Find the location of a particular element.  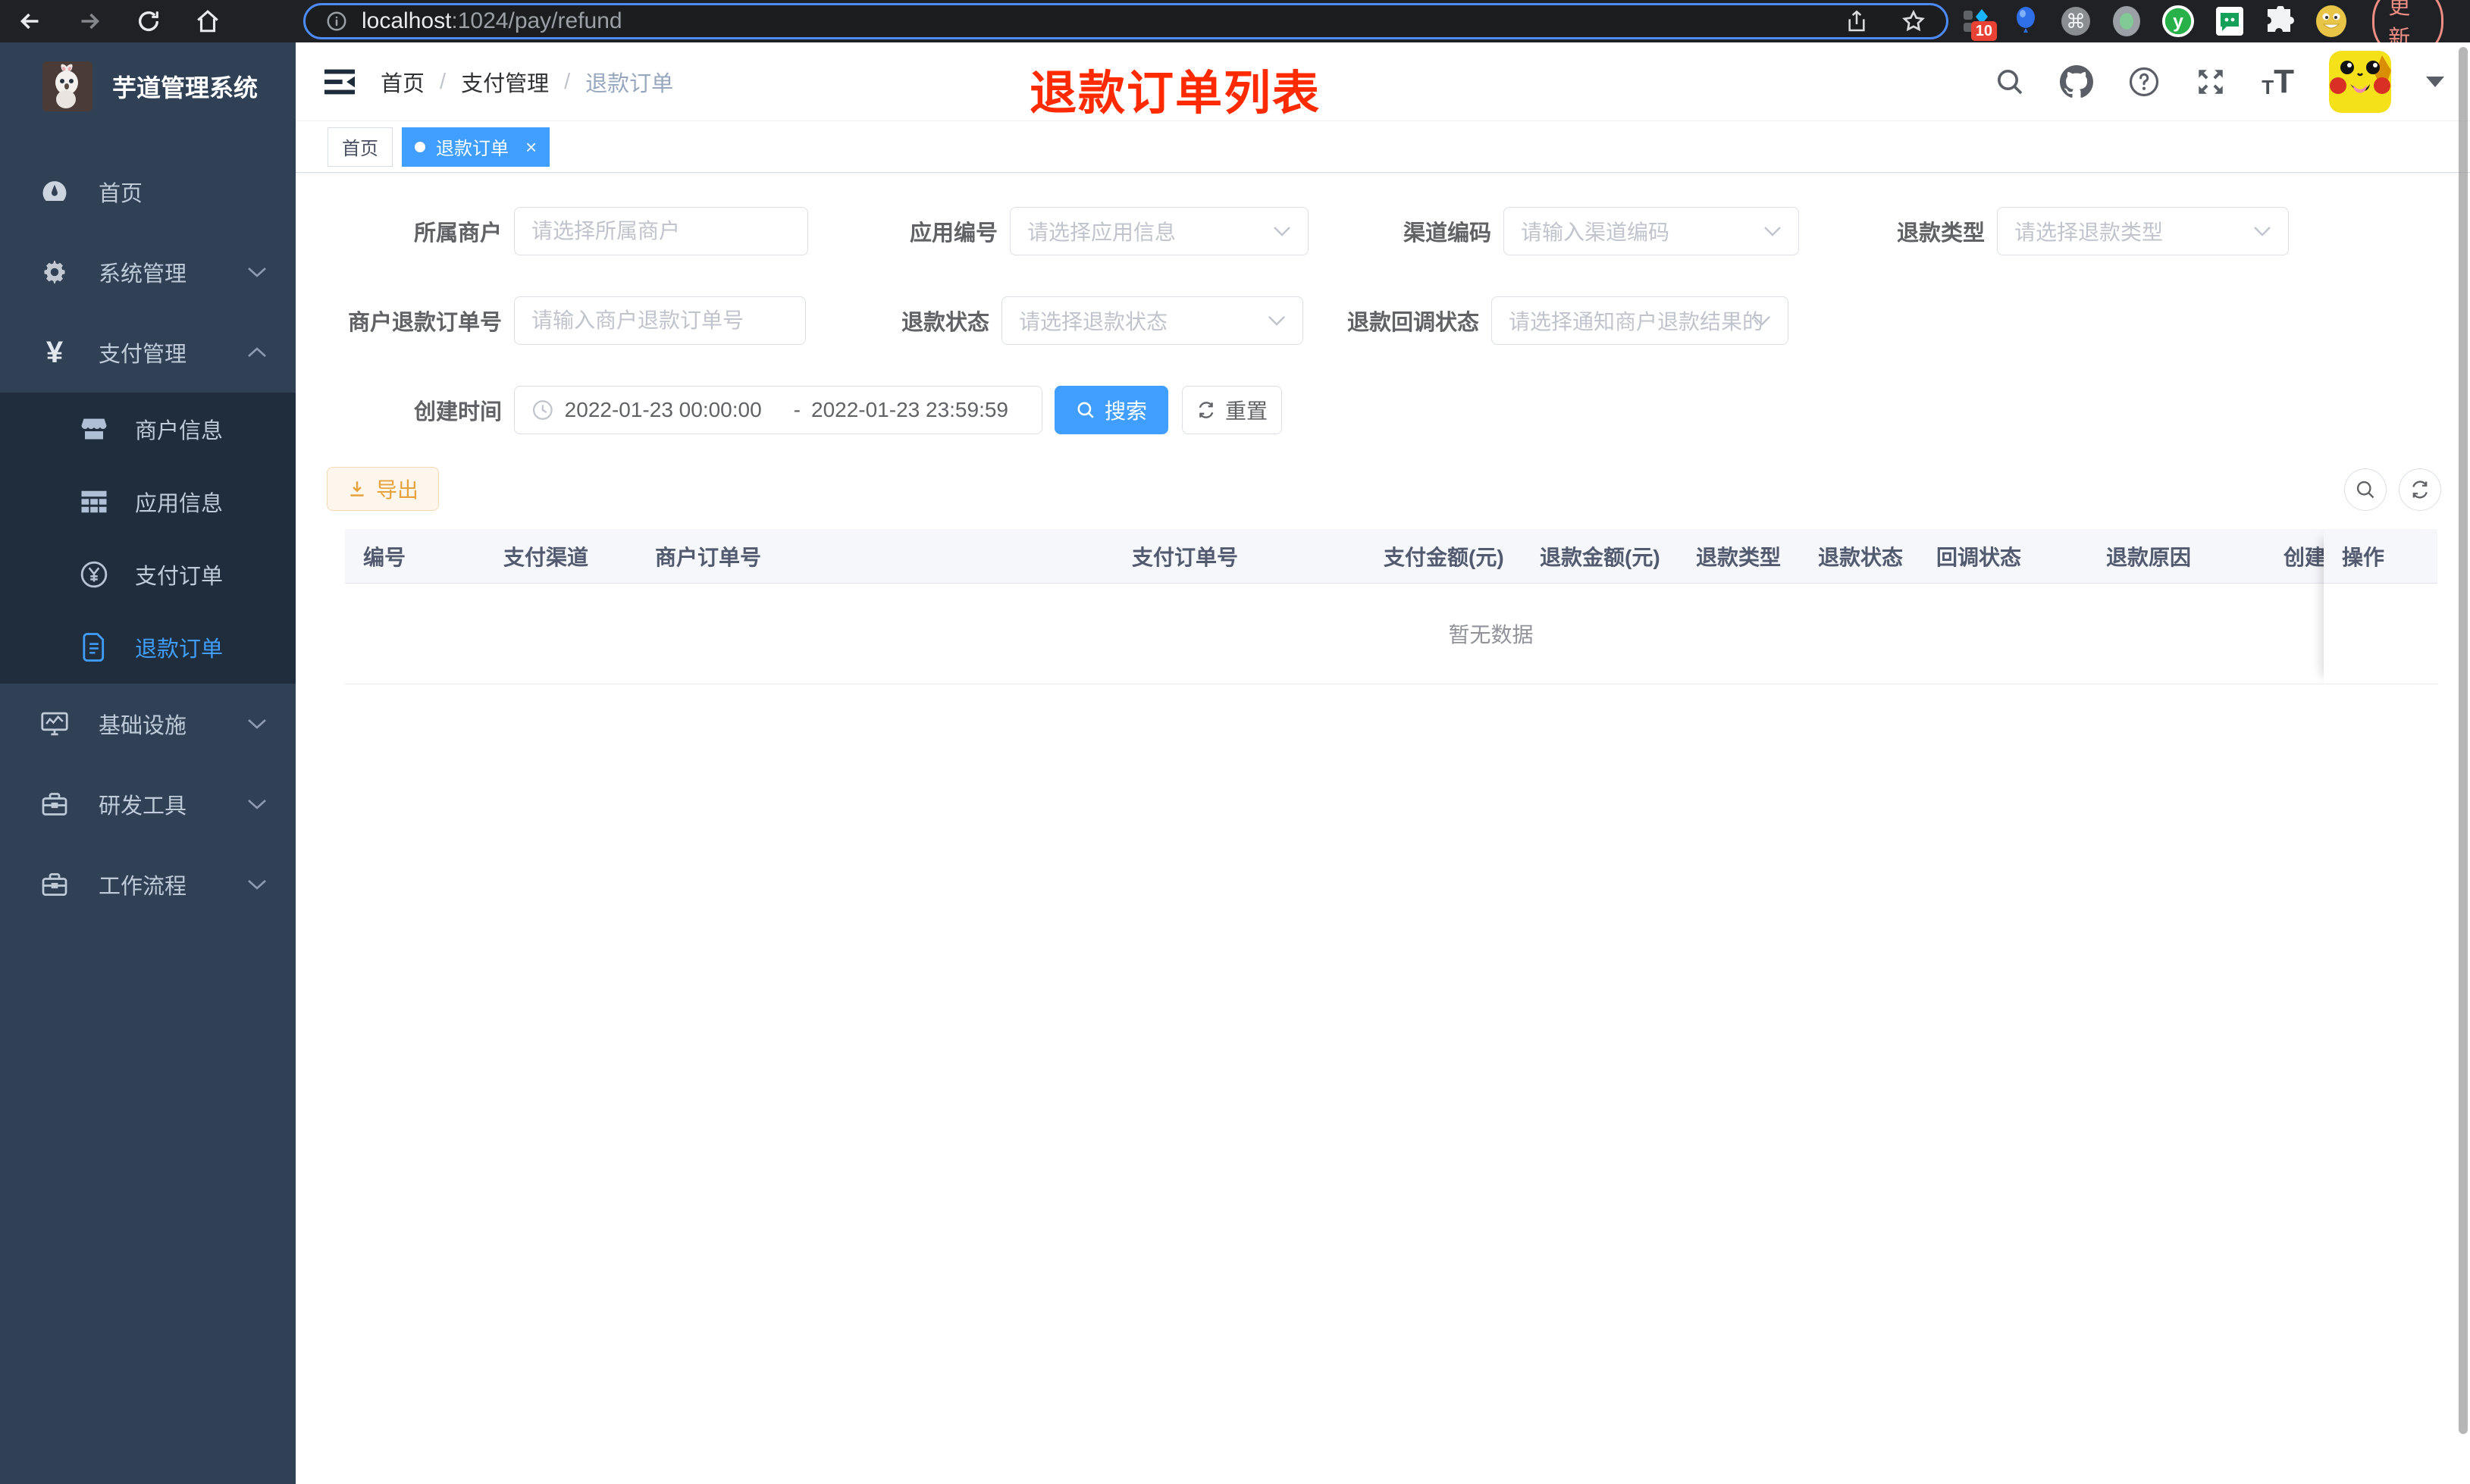

toggle-search-button is located at coordinates (2365, 490).